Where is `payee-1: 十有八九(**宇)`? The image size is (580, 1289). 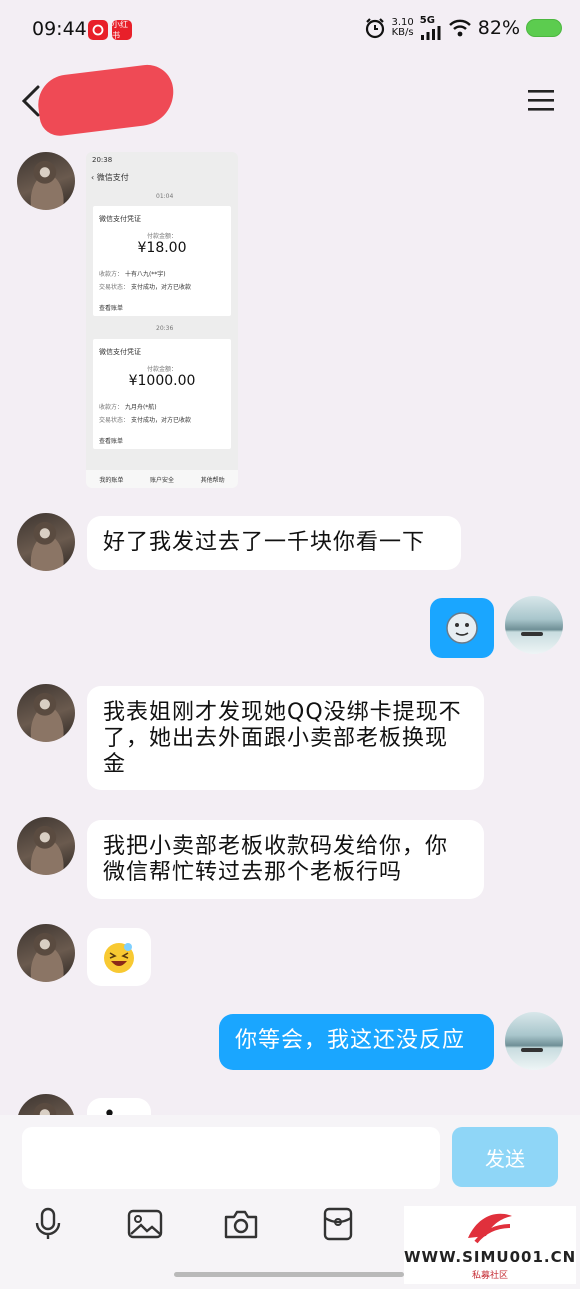 payee-1: 十有八九(**宇) is located at coordinates (145, 274).